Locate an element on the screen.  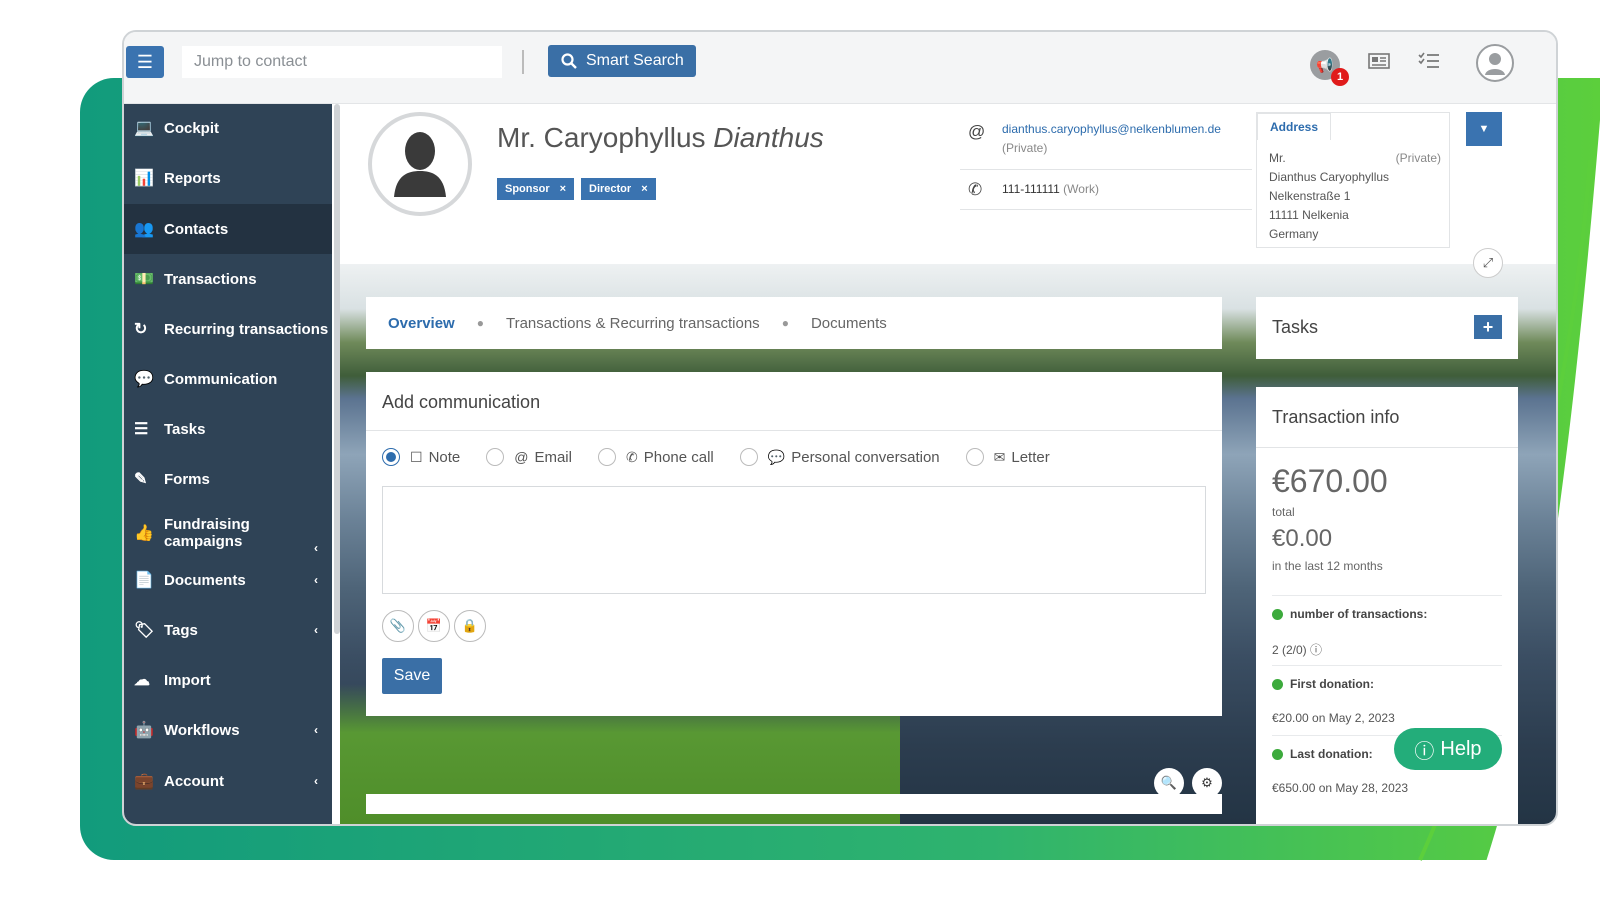
phone-number: 111-111111 is located at coordinates (1031, 189).